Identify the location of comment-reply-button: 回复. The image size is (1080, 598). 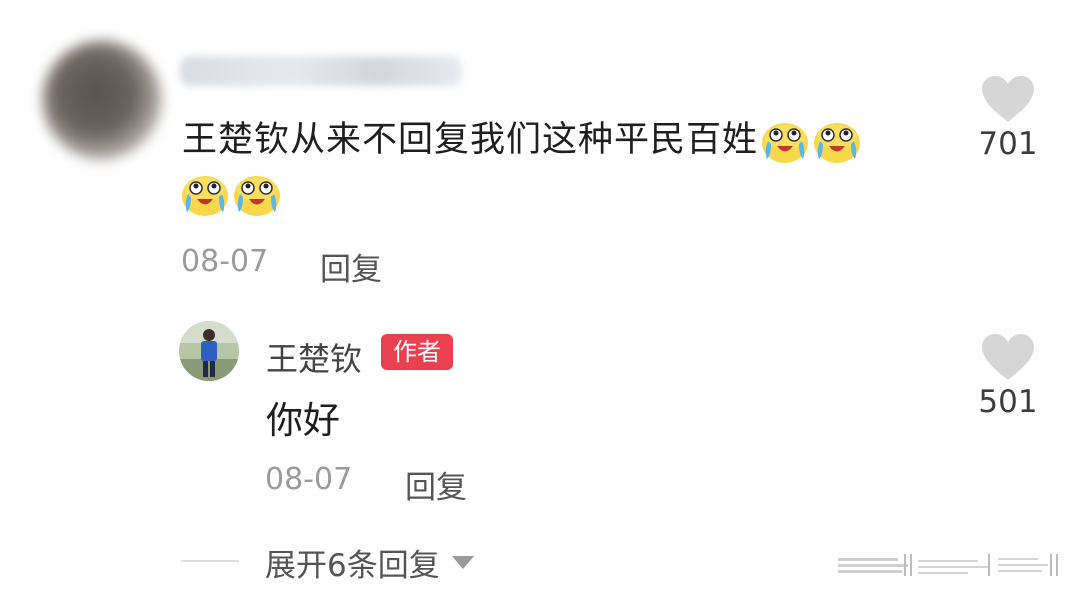
(351, 266).